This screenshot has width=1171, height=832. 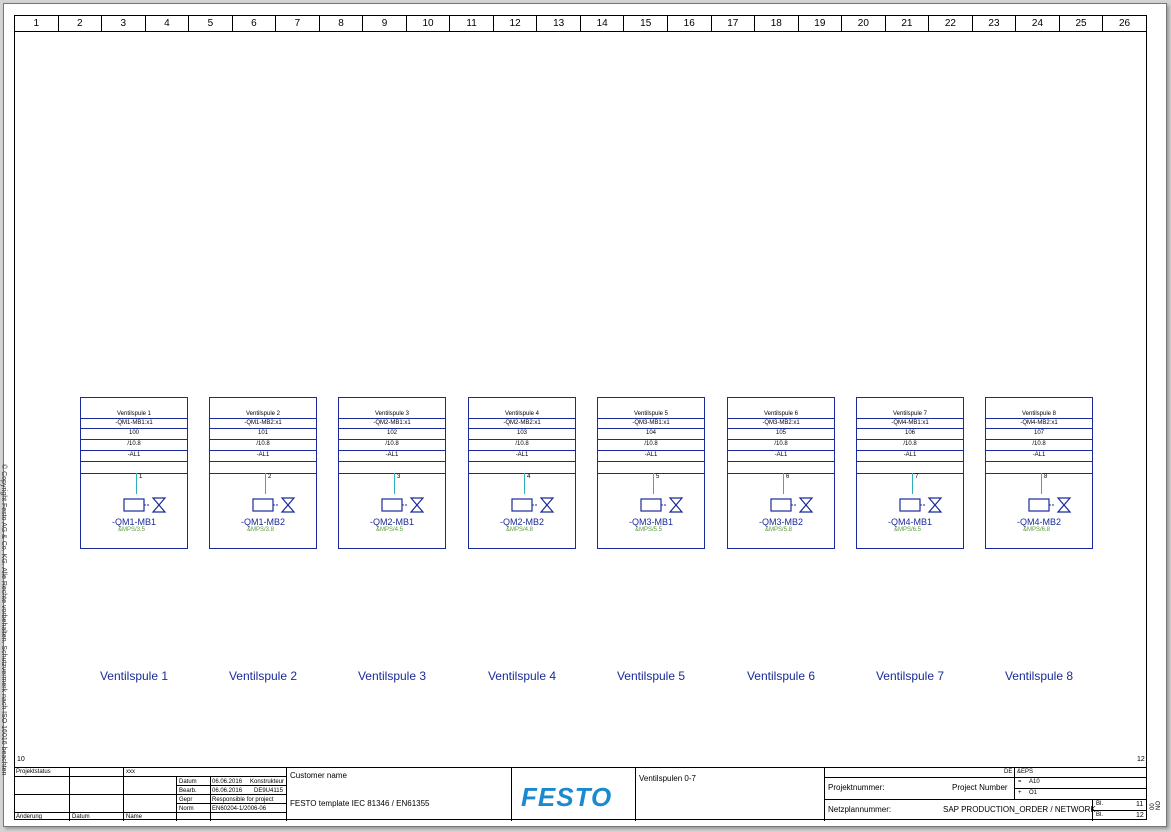 I want to click on column-header-cell: 23, so click(x=995, y=23).